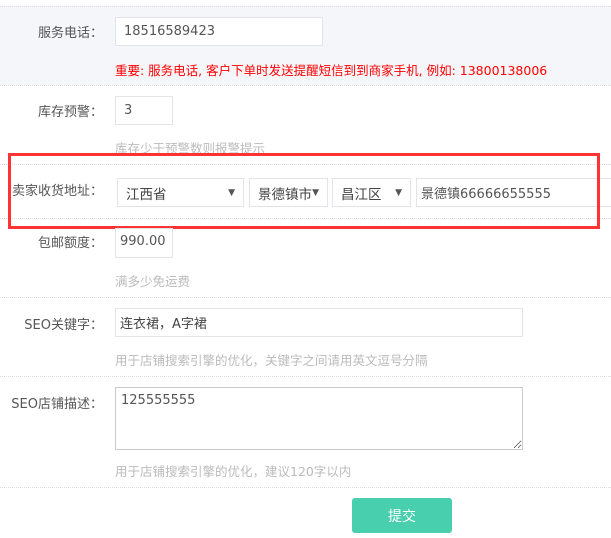 Image resolution: width=611 pixels, height=538 pixels. What do you see at coordinates (70, 243) in the screenshot?
I see `shipping-label: 包邮额度：` at bounding box center [70, 243].